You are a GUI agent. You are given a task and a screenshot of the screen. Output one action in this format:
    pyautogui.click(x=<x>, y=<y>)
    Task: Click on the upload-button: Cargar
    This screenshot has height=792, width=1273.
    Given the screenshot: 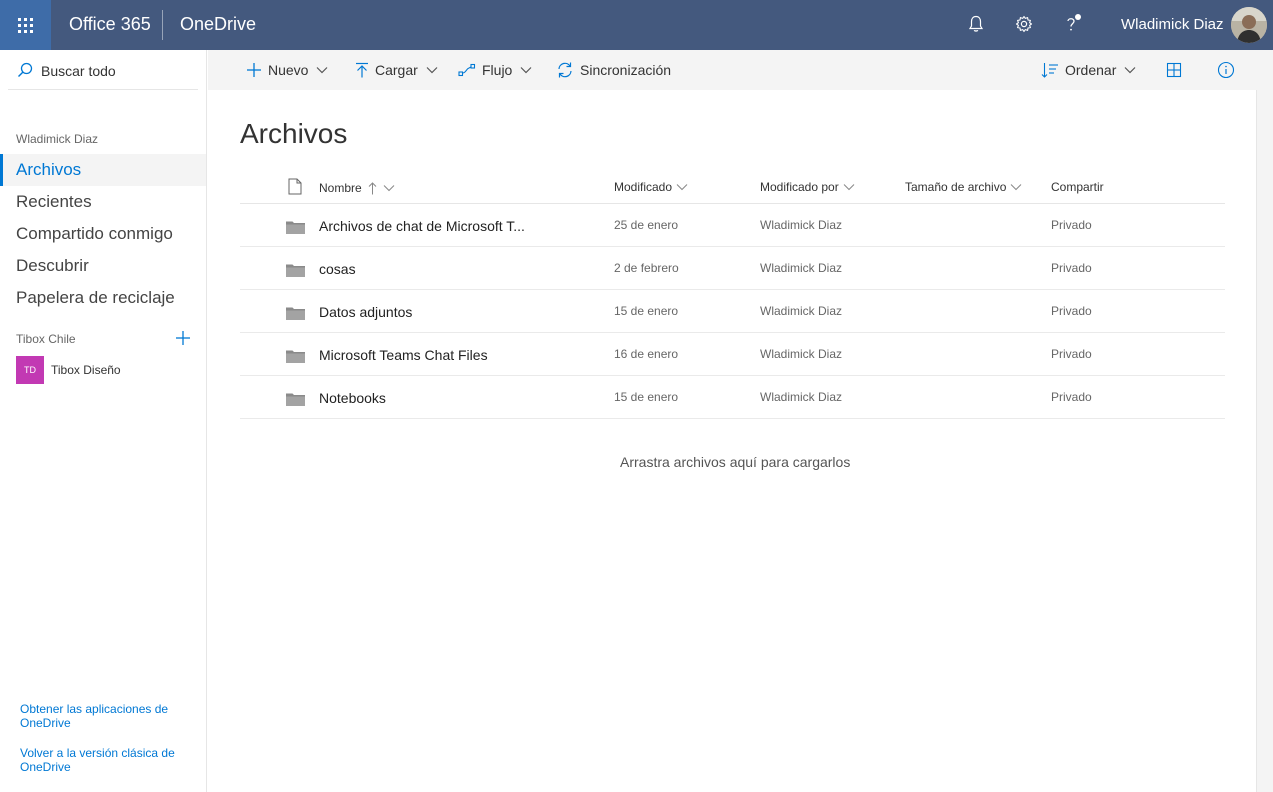 What is the action you would take?
    pyautogui.click(x=396, y=70)
    